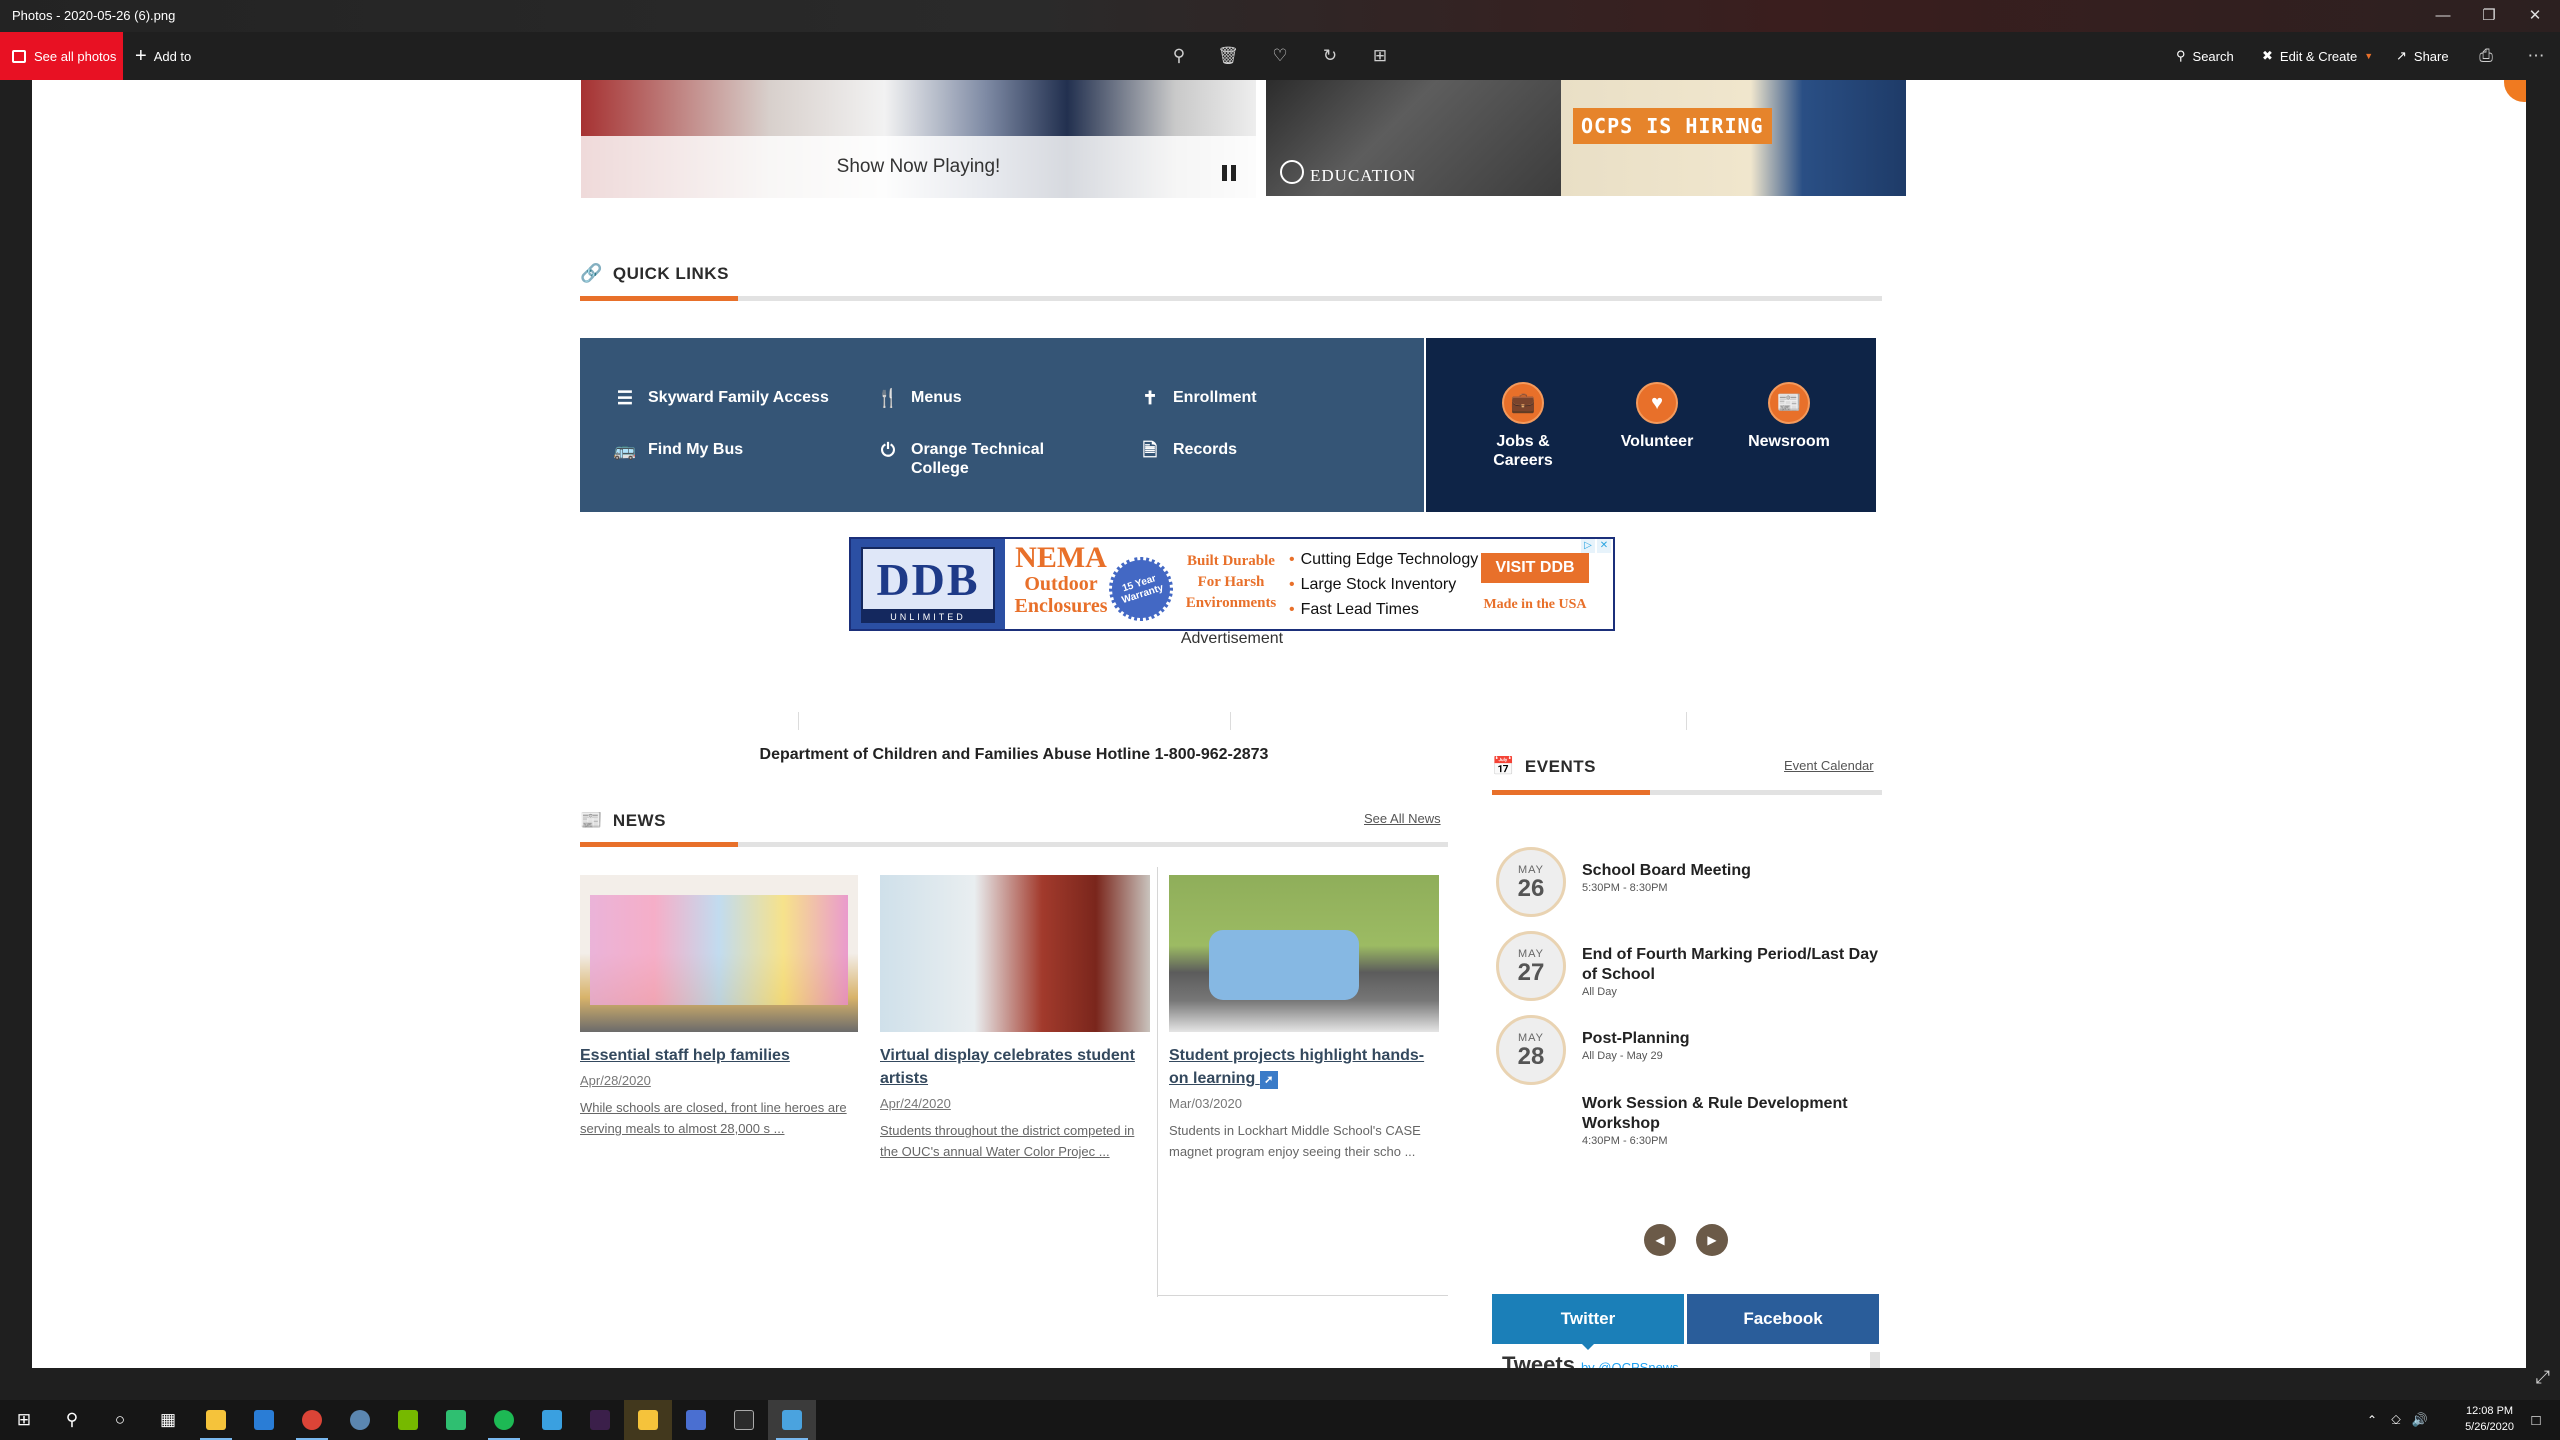 This screenshot has width=2560, height=1440. Describe the element at coordinates (928, 584) in the screenshot. I see `ddb-logo: DDB UNLIMITED` at that location.